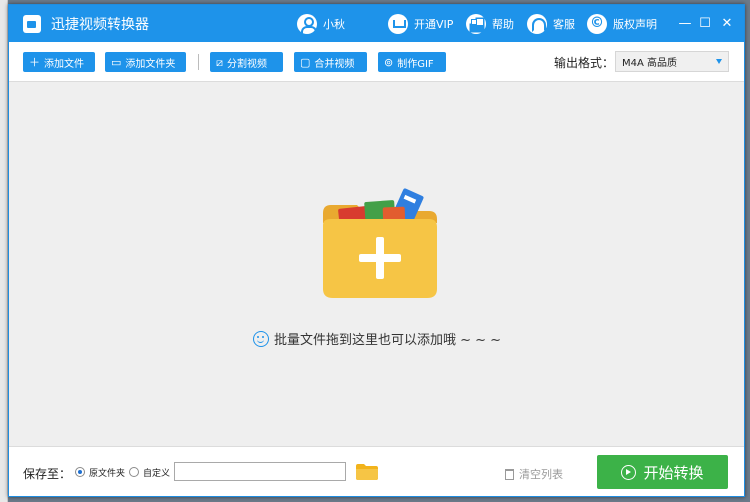  What do you see at coordinates (376, 23) in the screenshot?
I see `title-bar: 迅捷视频转换器 小秋 开通VIP 帮助 客服 版权声明 — ☐ ✕` at bounding box center [376, 23].